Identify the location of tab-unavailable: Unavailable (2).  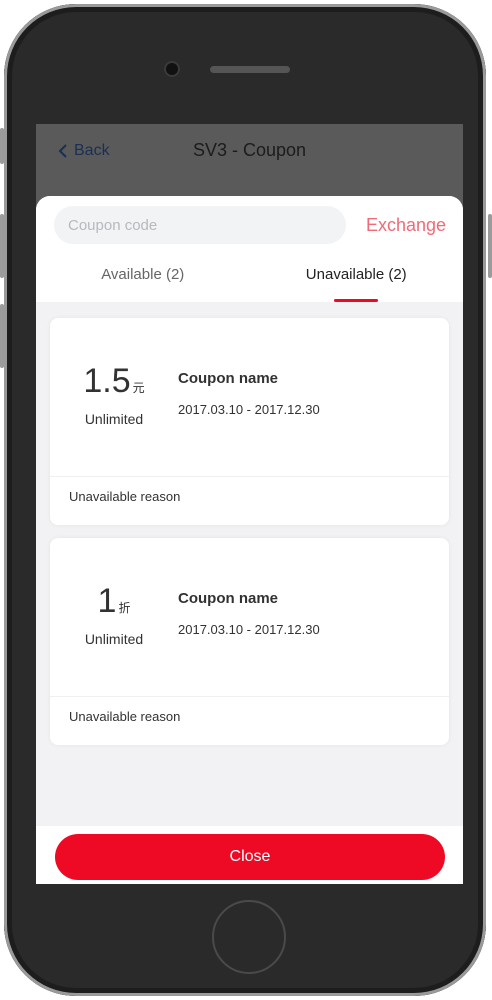
(357, 278).